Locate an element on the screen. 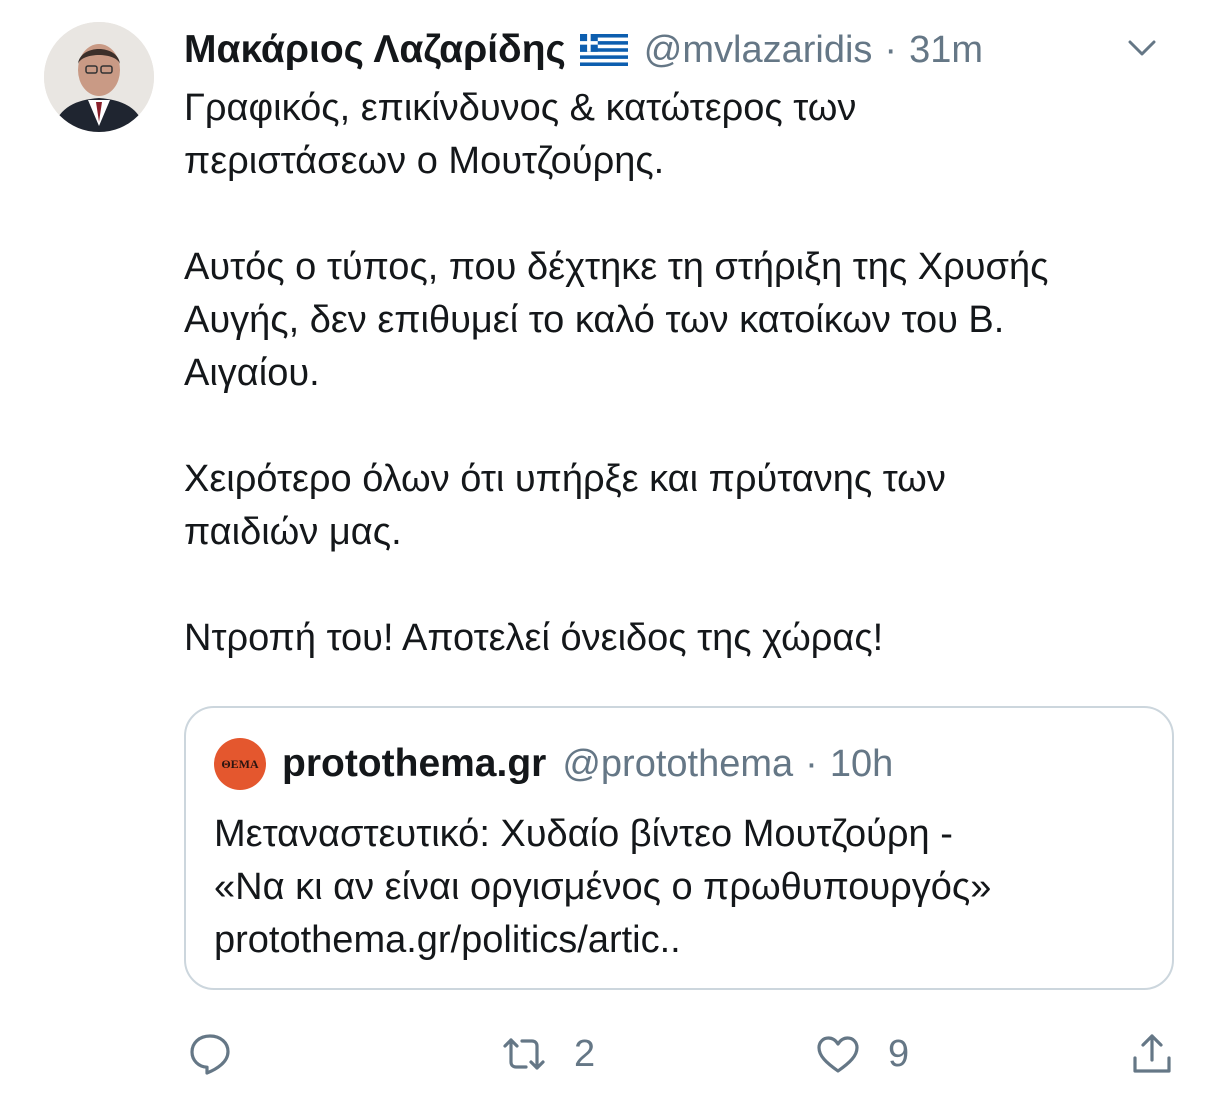  protothema-logo: ΘΕΜΑ is located at coordinates (240, 764).